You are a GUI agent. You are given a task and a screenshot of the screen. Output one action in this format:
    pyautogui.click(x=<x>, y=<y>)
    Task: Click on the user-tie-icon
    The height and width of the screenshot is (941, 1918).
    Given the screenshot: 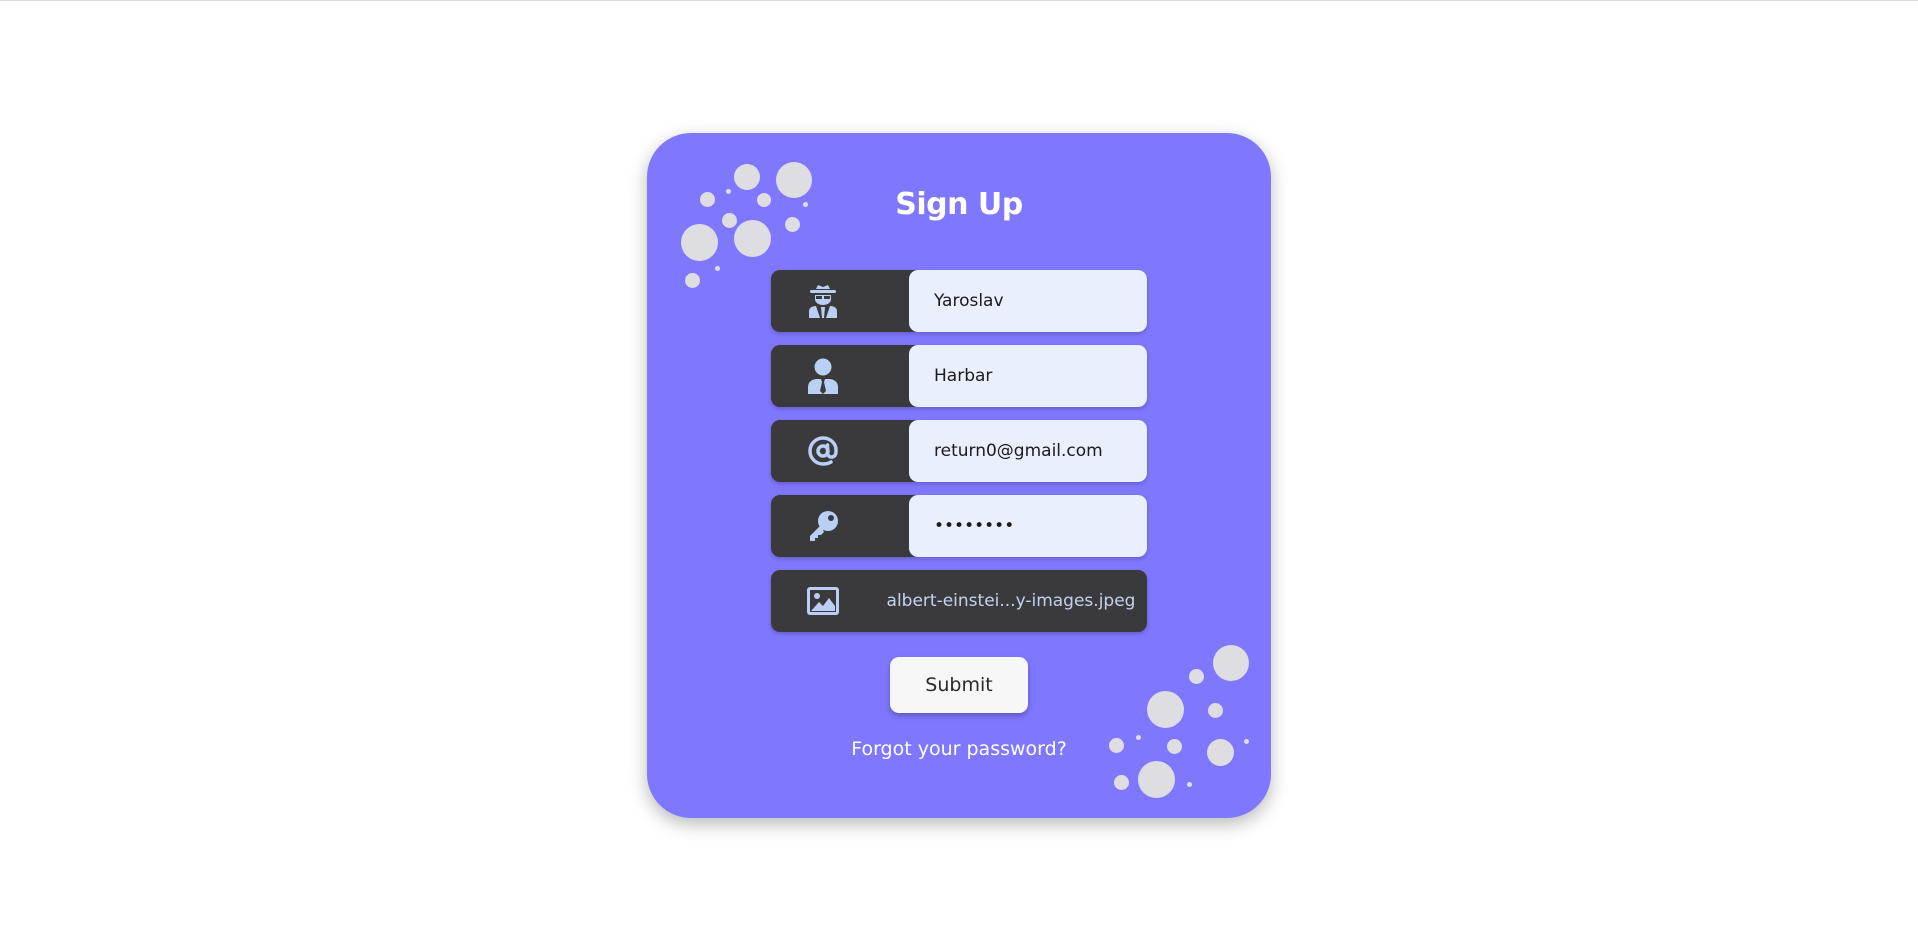 What is the action you would take?
    pyautogui.click(x=823, y=376)
    